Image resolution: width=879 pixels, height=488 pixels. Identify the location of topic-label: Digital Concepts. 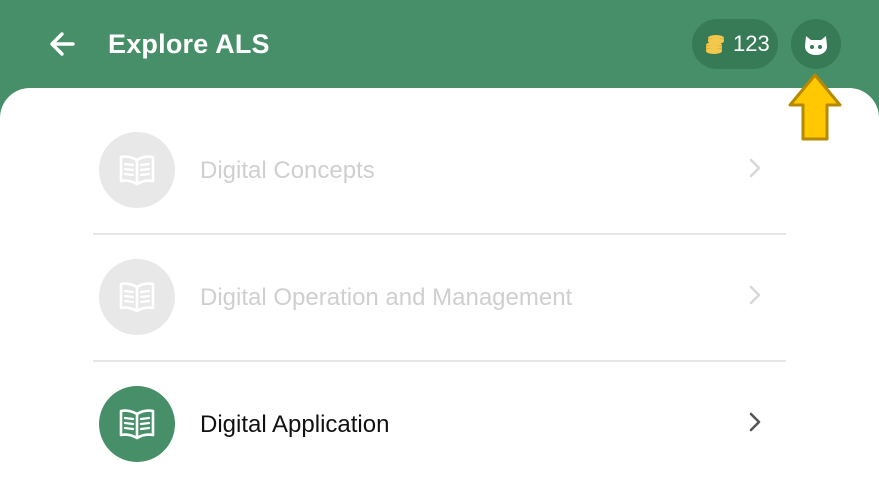
(287, 170).